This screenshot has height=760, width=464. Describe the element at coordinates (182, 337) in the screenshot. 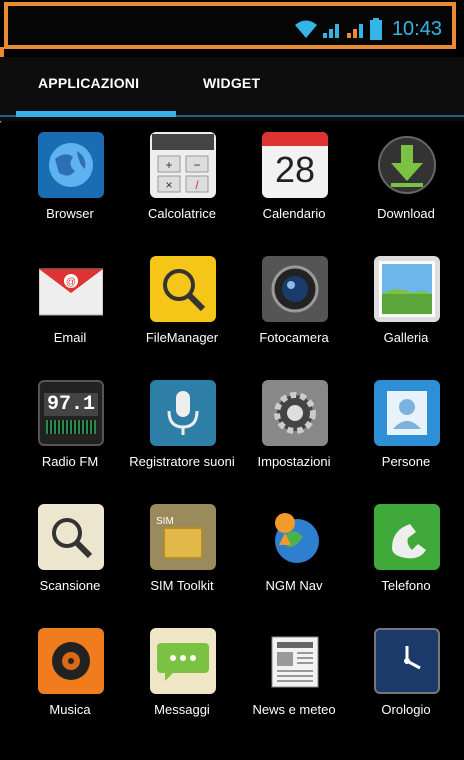

I see `app-label: FileManager` at that location.